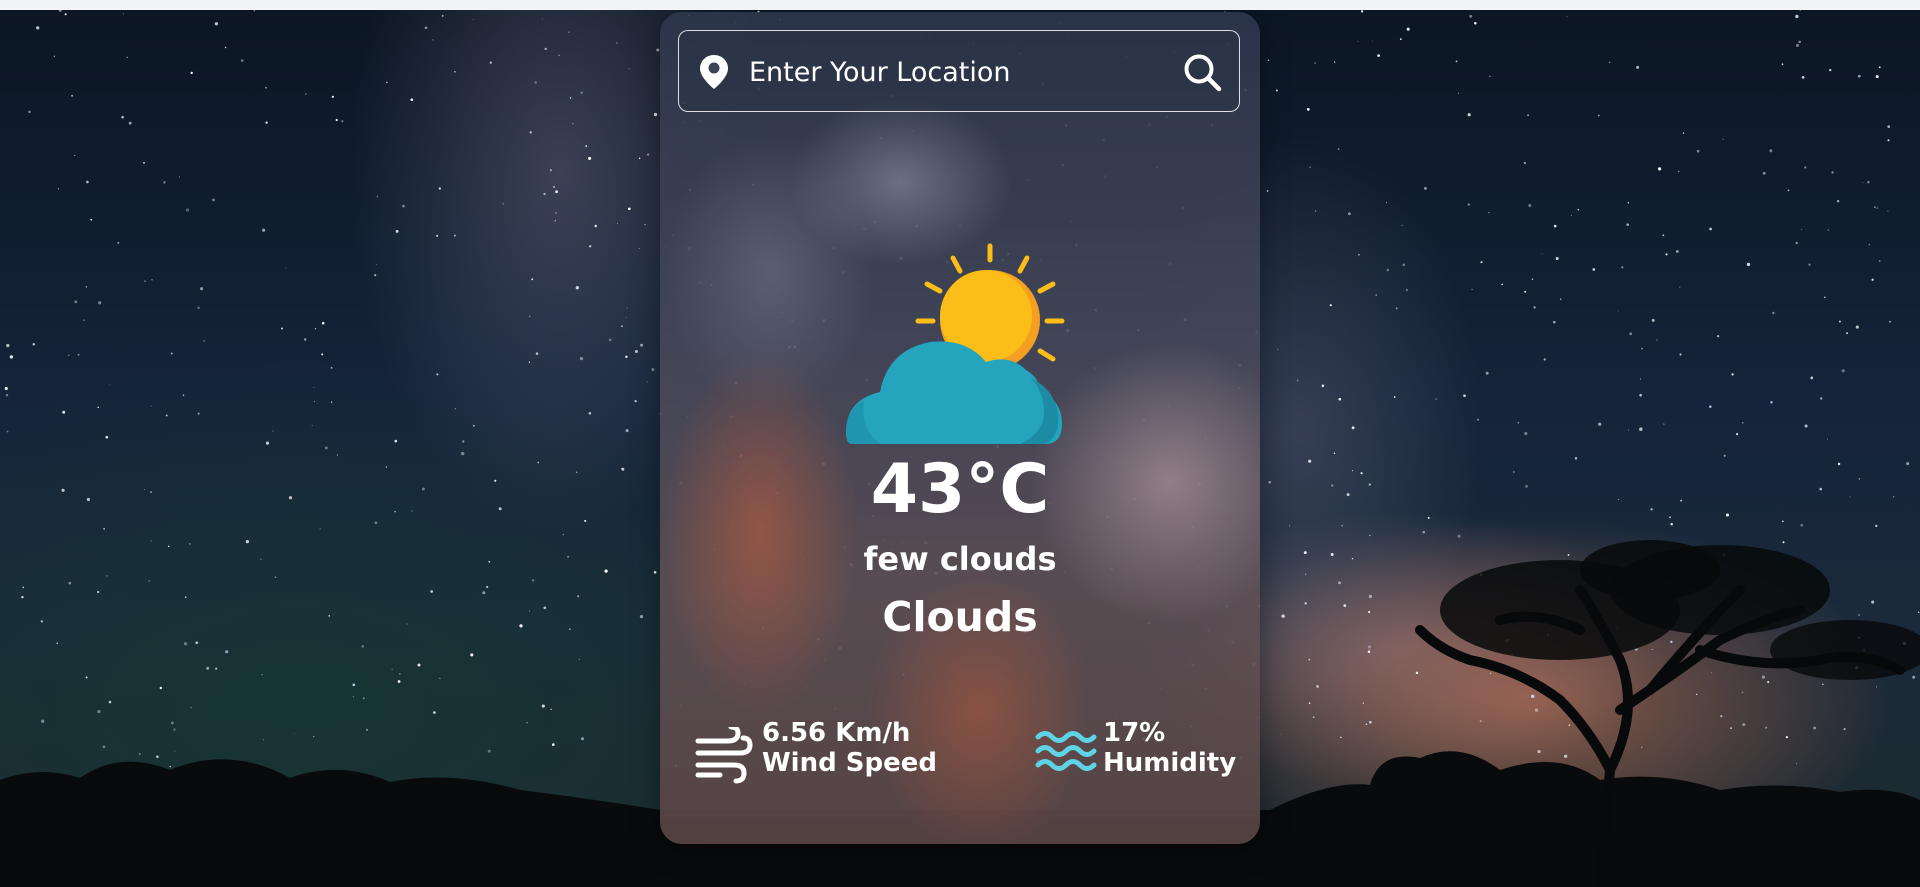 This screenshot has height=887, width=1920. Describe the element at coordinates (1066, 751) in the screenshot. I see `waves-icon` at that location.